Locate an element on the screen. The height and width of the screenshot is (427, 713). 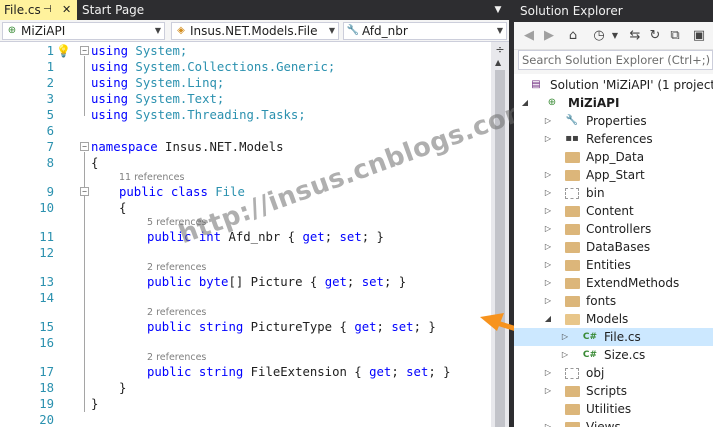
tab-start-page-label: Start Page is located at coordinates (113, 10).